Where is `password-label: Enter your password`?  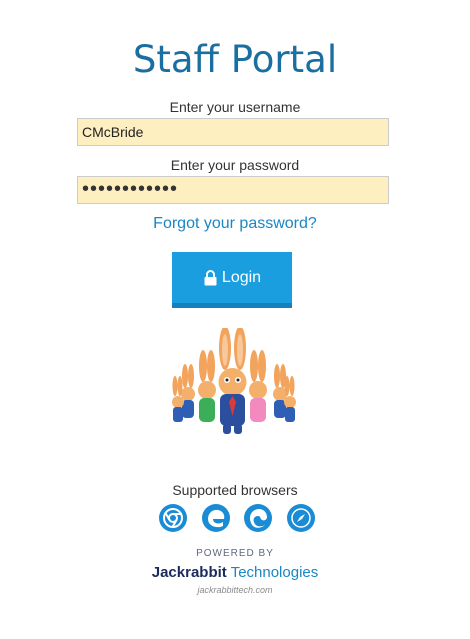
password-label: Enter your password is located at coordinates (235, 165).